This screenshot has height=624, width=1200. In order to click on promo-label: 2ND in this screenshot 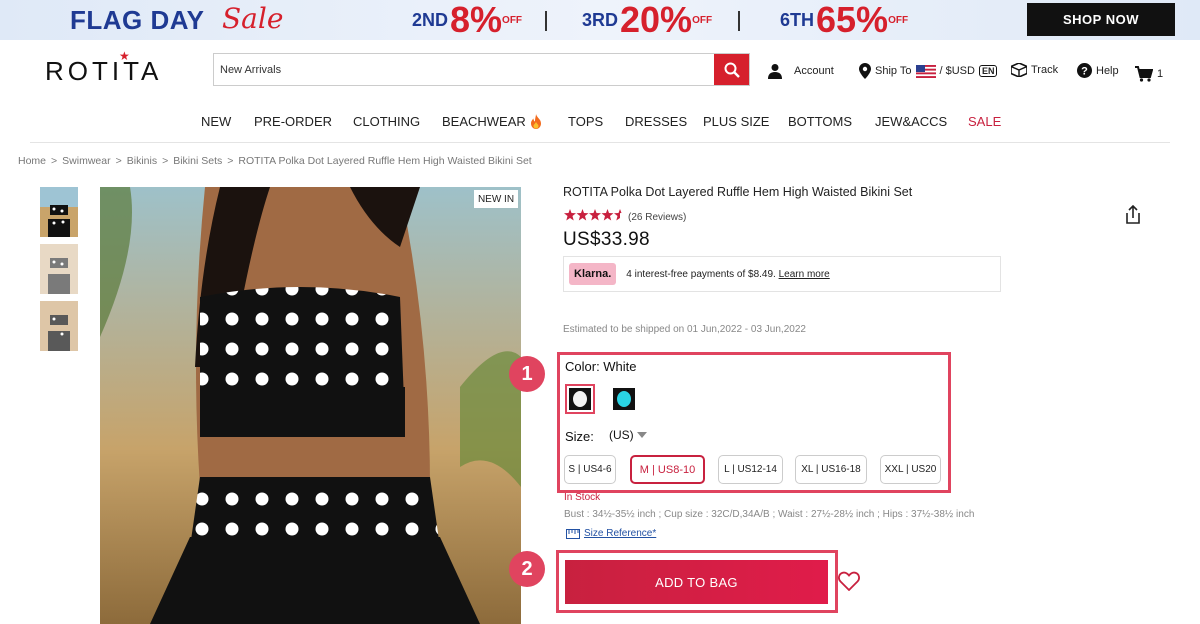, I will do `click(430, 19)`.